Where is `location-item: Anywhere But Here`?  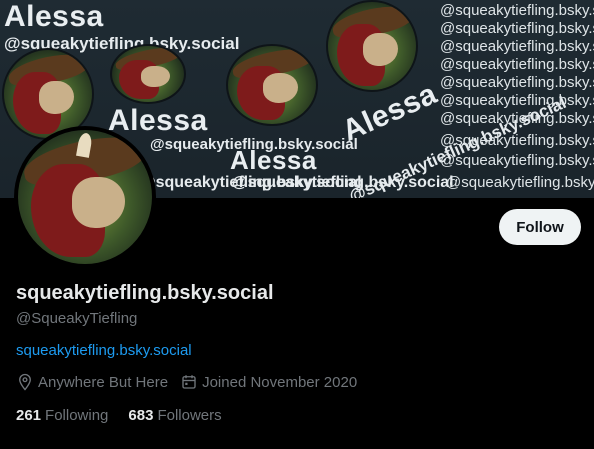 location-item: Anywhere But Here is located at coordinates (92, 382).